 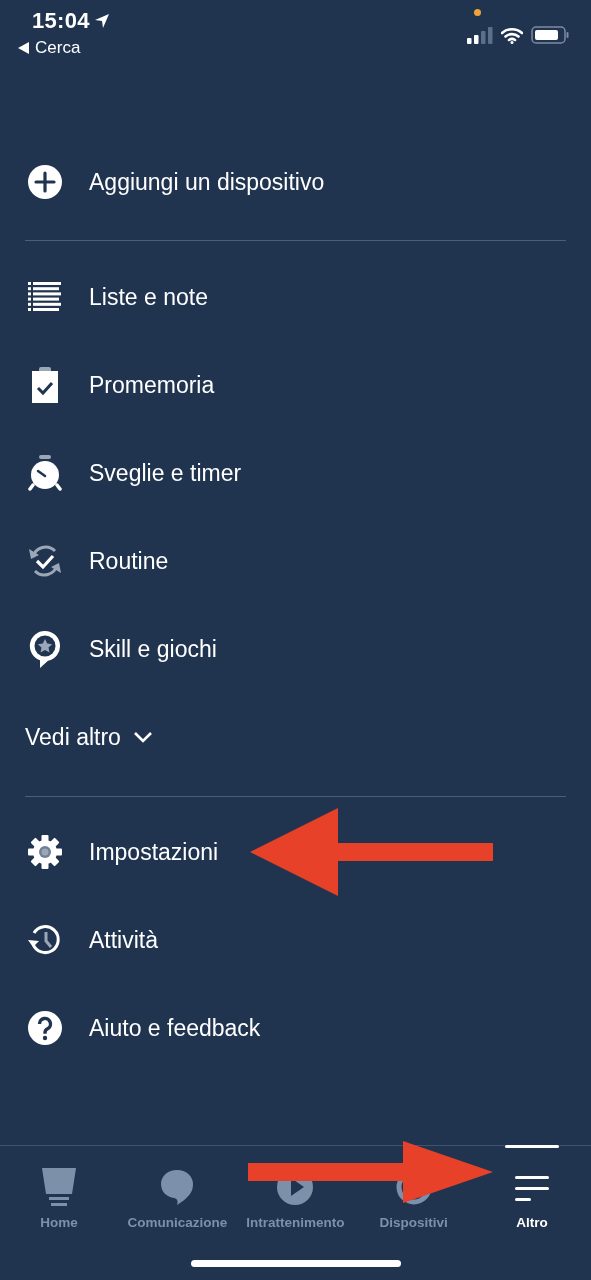 I want to click on tab: Comunicazione, so click(x=177, y=1189).